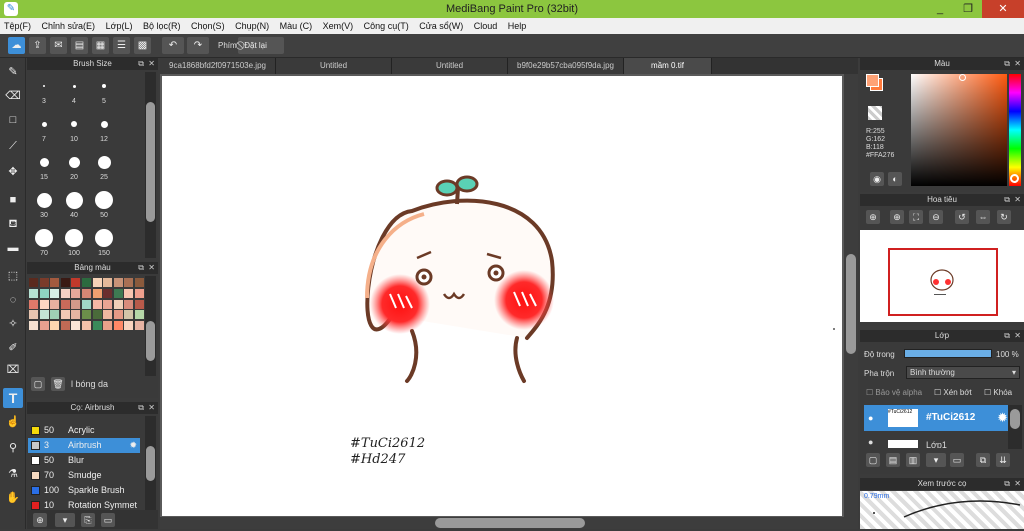  I want to click on canvas-vertical-scrollbar, so click(851, 295).